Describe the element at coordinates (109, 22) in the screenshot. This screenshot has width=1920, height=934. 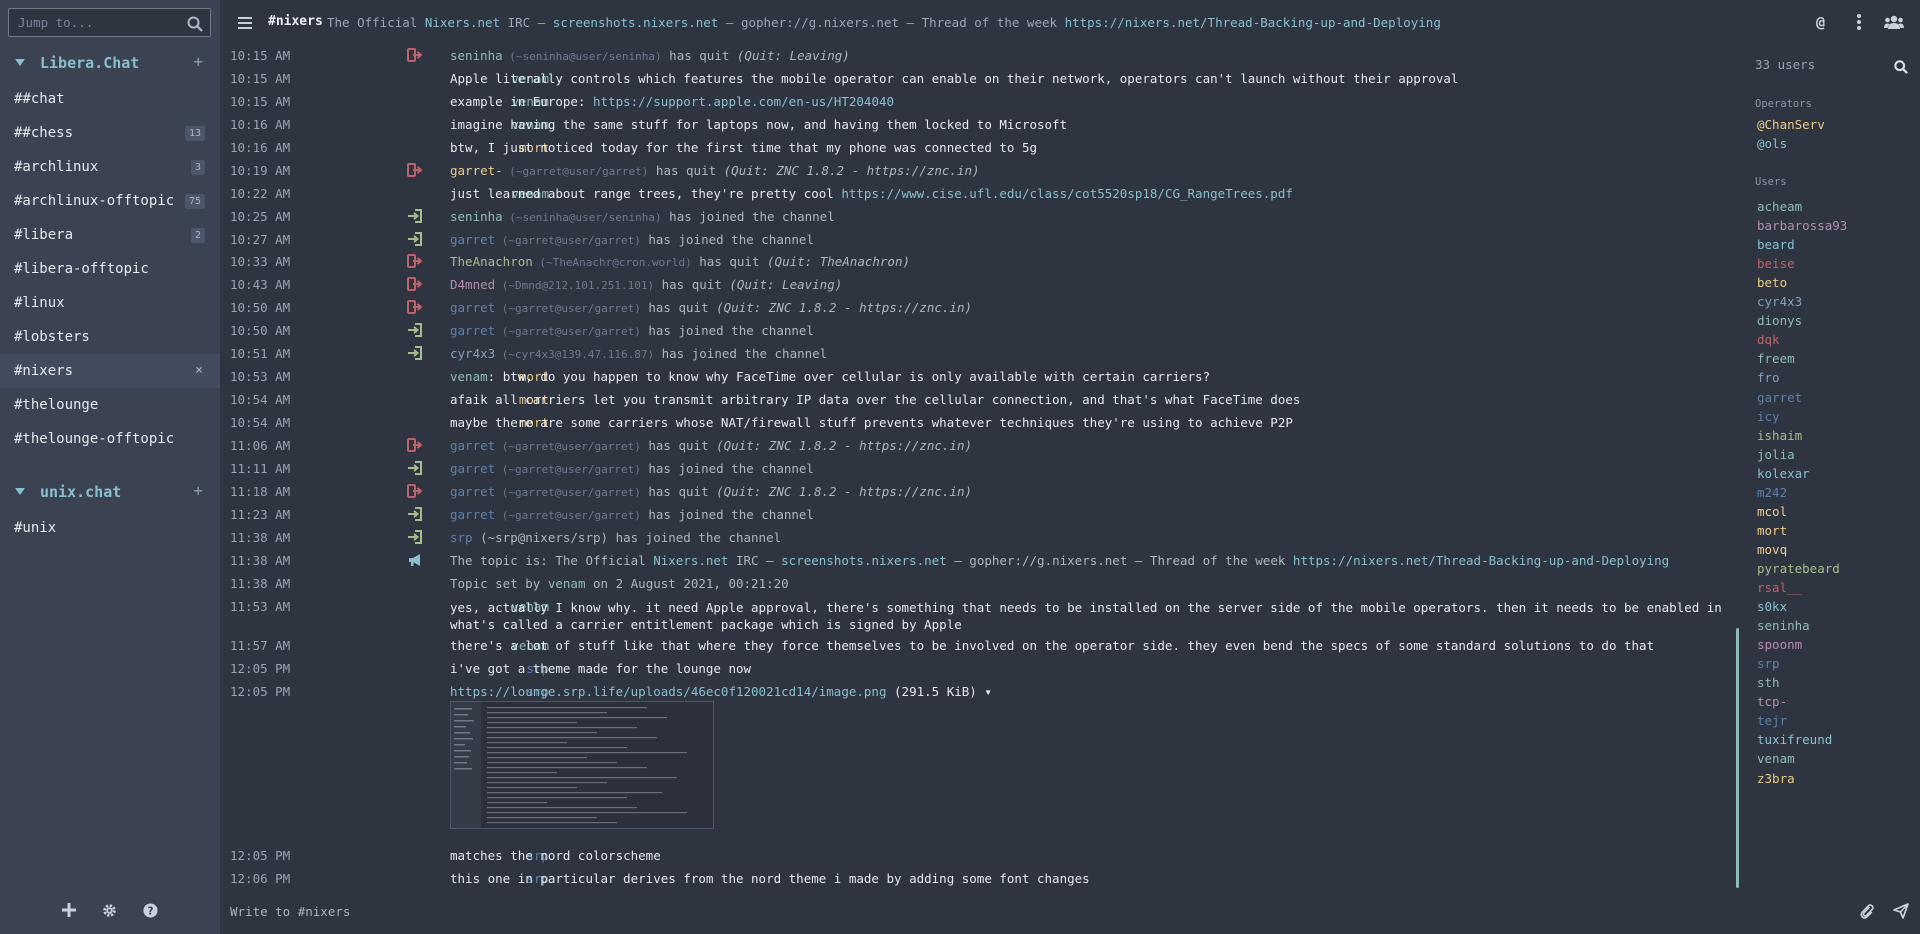
I see `jump-to-input` at that location.